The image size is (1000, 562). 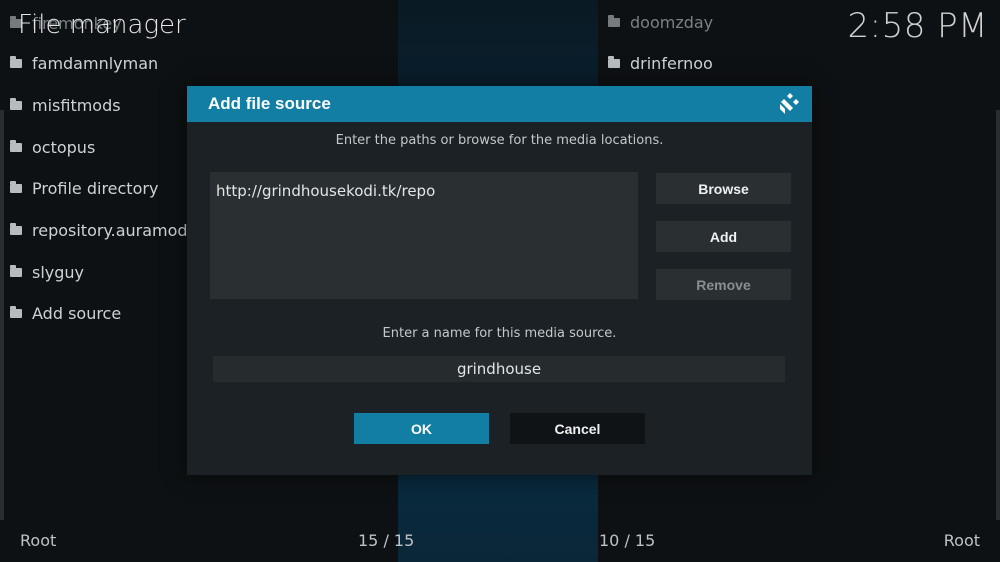 What do you see at coordinates (110, 230) in the screenshot?
I see `list-item-label: repository.auramod` at bounding box center [110, 230].